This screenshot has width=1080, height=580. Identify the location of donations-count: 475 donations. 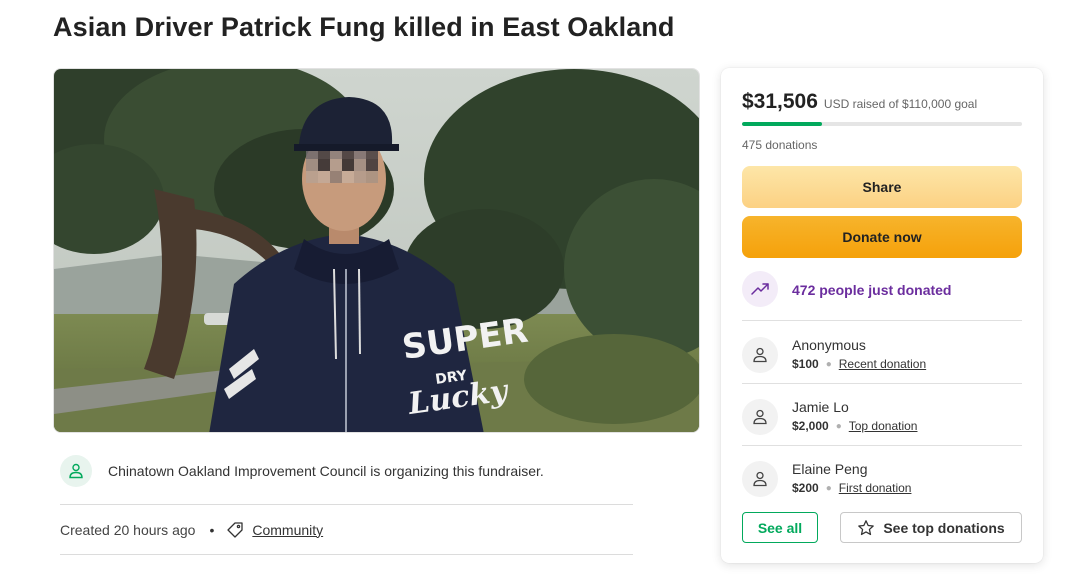
(780, 145).